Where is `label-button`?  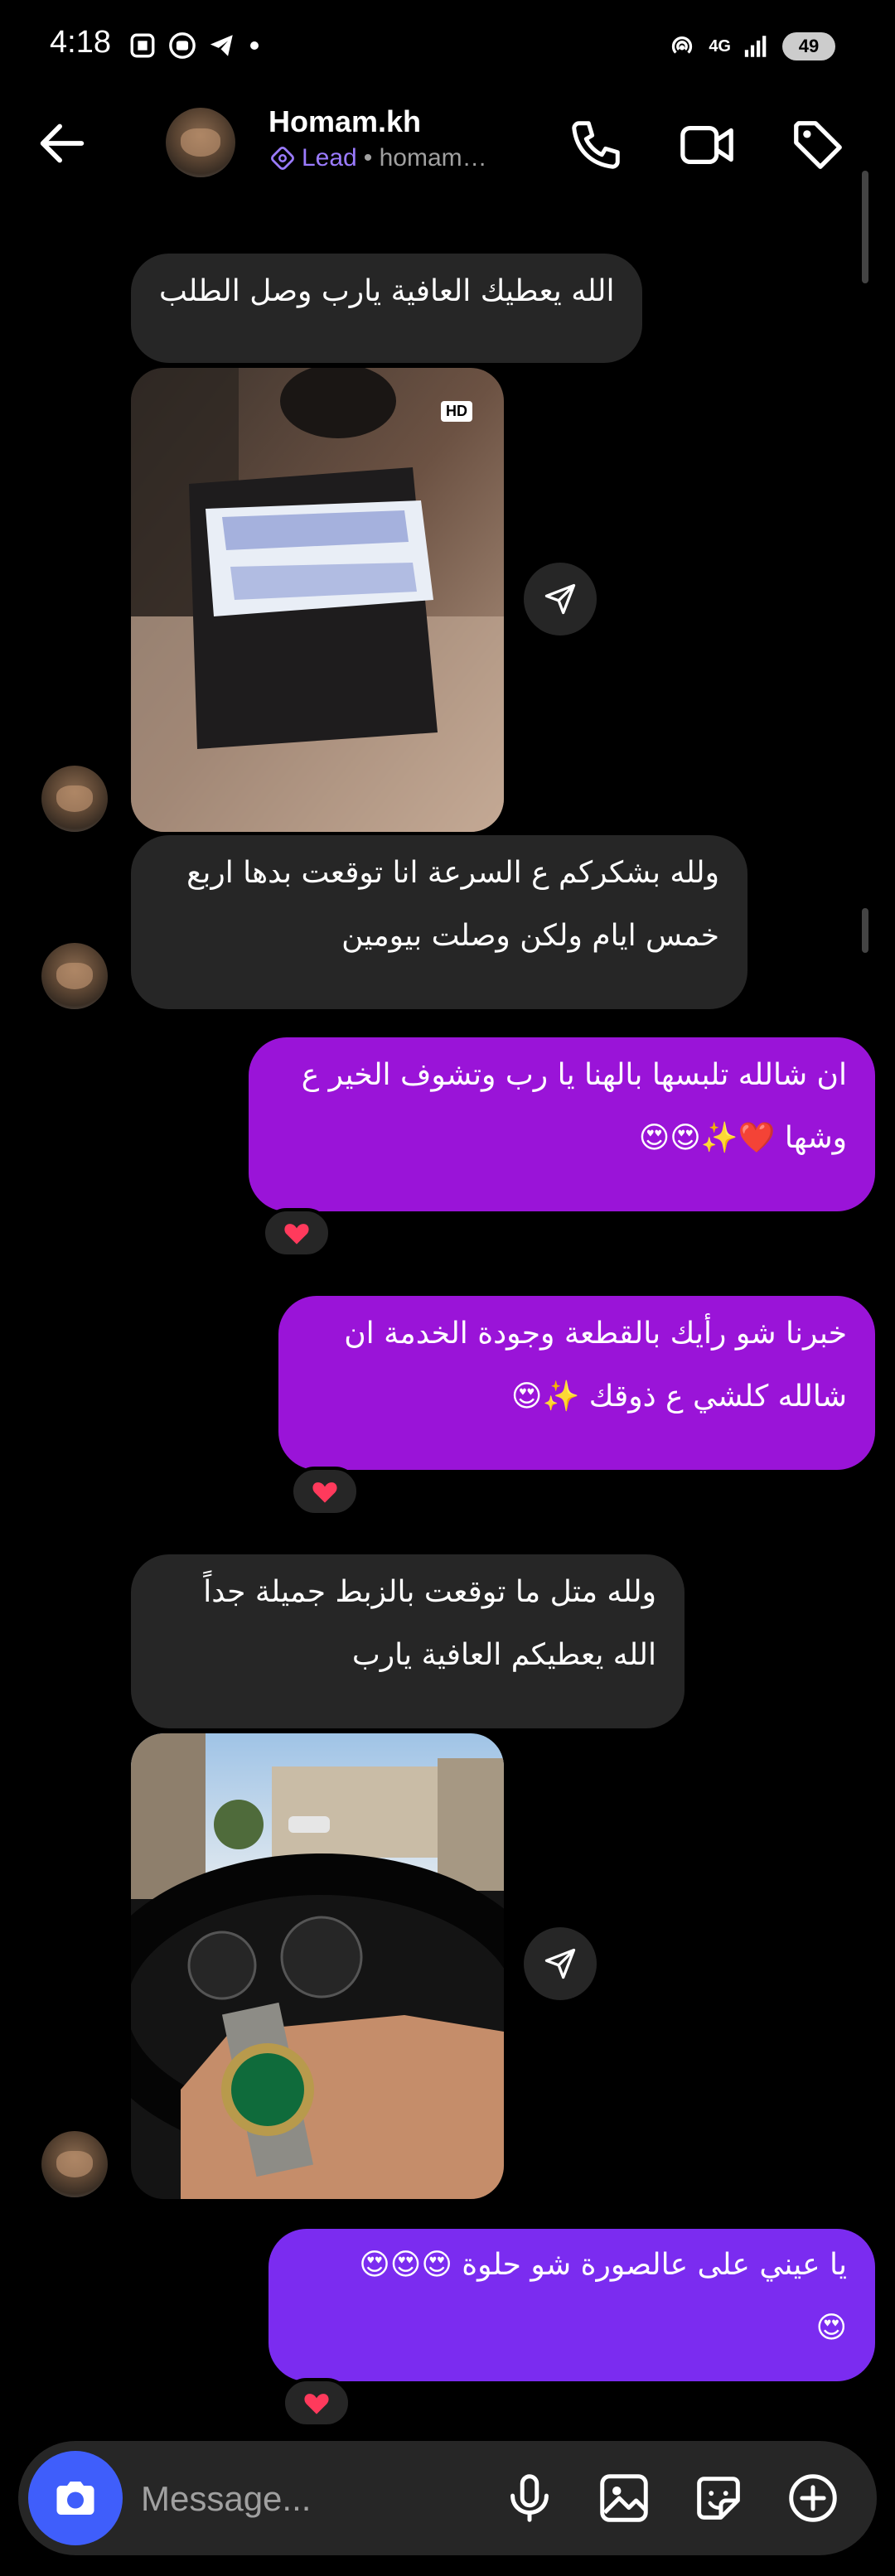 label-button is located at coordinates (818, 145).